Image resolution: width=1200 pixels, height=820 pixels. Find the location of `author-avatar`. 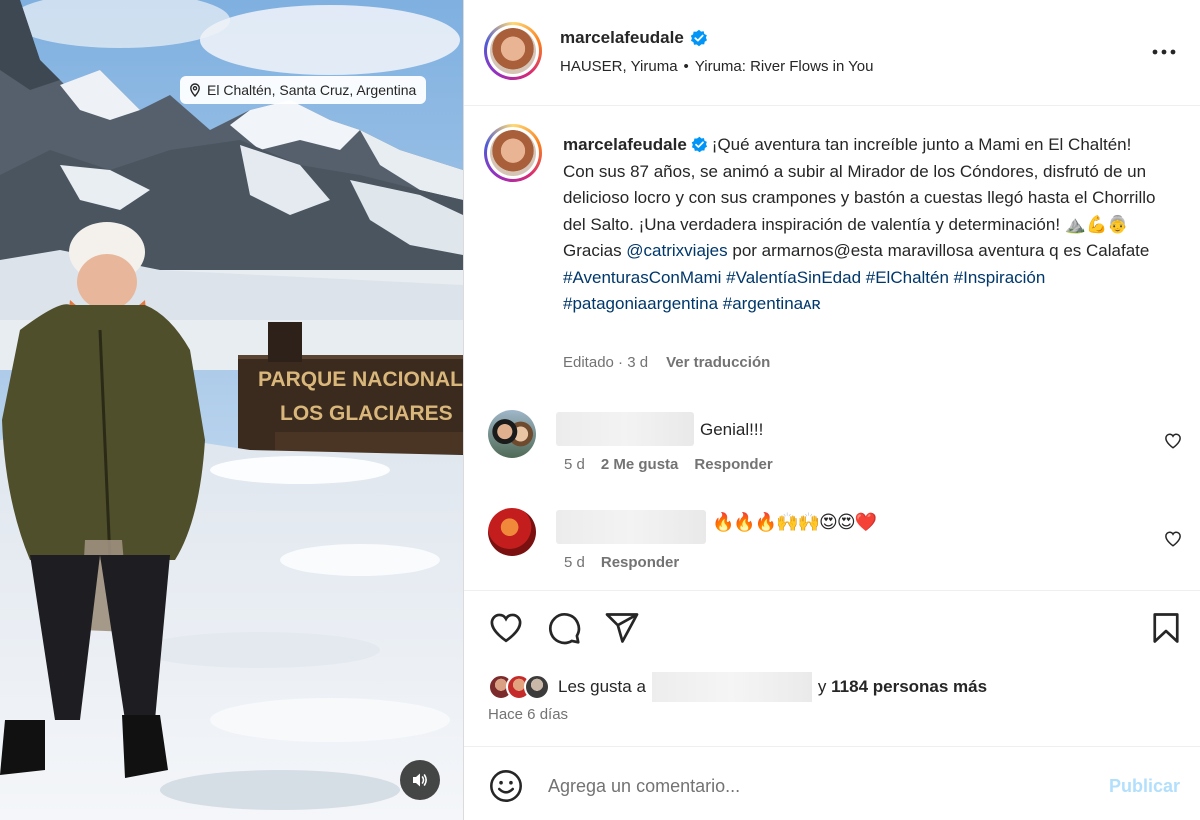

author-avatar is located at coordinates (513, 51).